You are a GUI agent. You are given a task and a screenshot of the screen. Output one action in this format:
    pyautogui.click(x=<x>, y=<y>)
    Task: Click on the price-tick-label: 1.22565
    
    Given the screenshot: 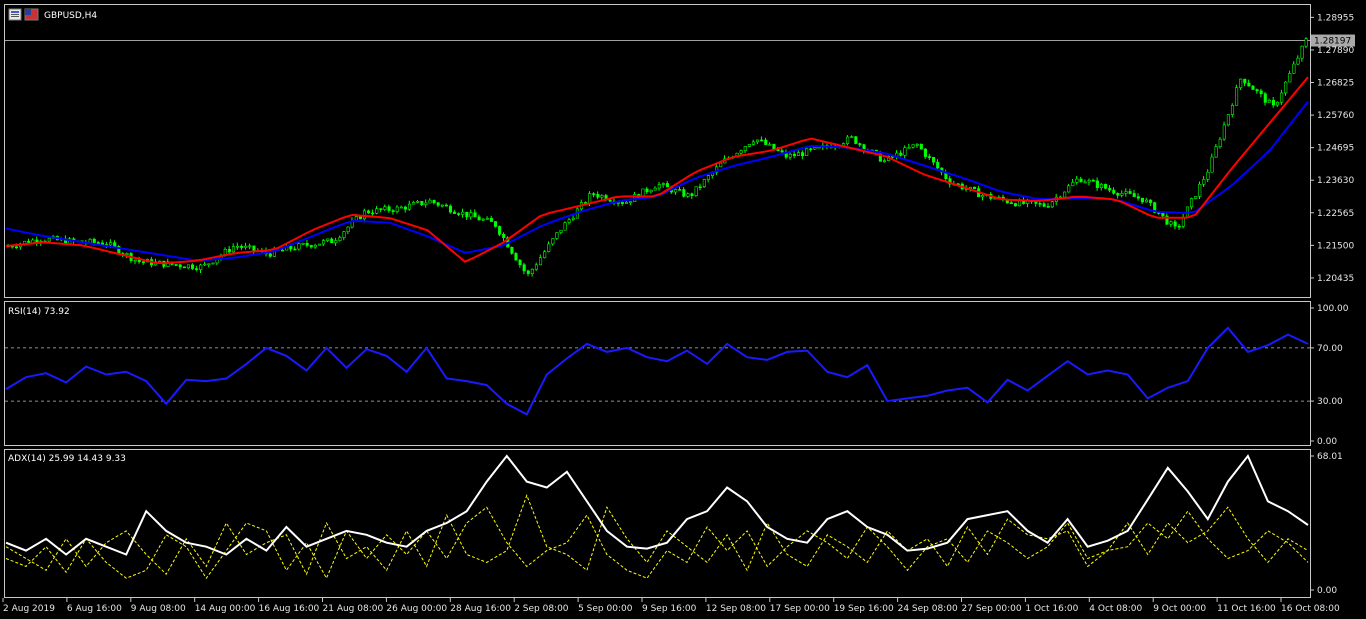 What is the action you would take?
    pyautogui.click(x=1335, y=214)
    